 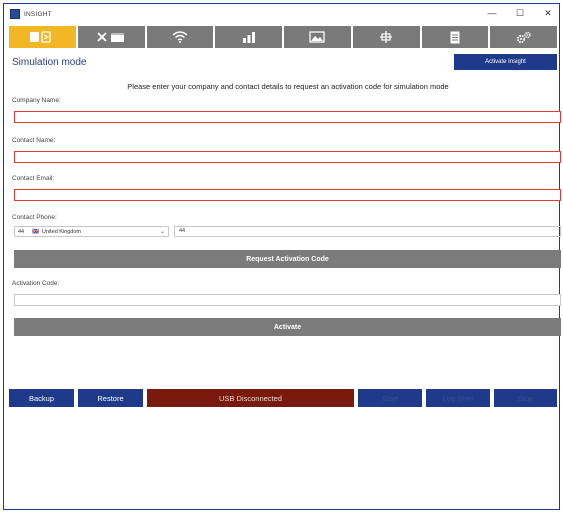 I want to click on contact-email-label: Contact Email:, so click(x=33, y=178).